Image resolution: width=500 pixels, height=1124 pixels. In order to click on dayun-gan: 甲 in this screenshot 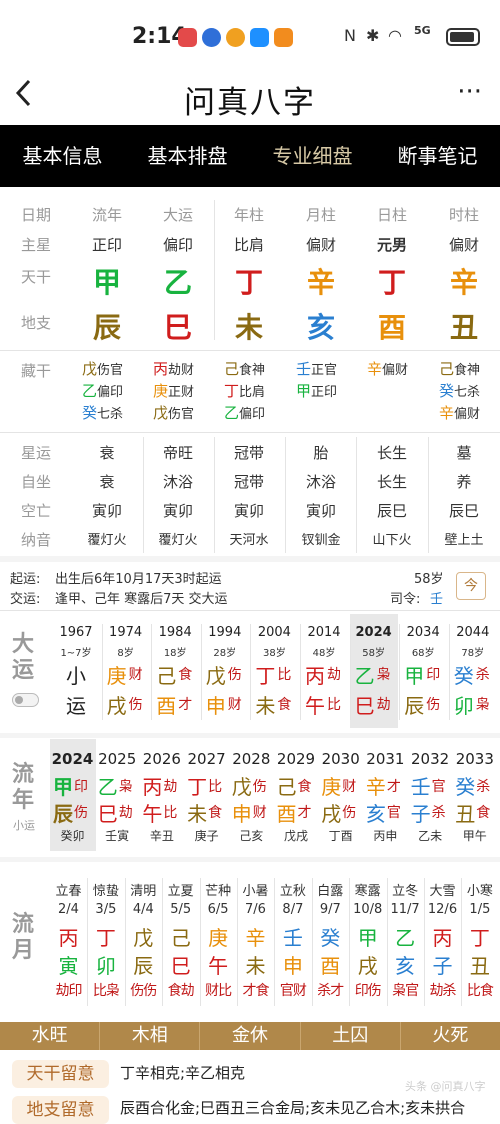, I will do `click(414, 674)`.